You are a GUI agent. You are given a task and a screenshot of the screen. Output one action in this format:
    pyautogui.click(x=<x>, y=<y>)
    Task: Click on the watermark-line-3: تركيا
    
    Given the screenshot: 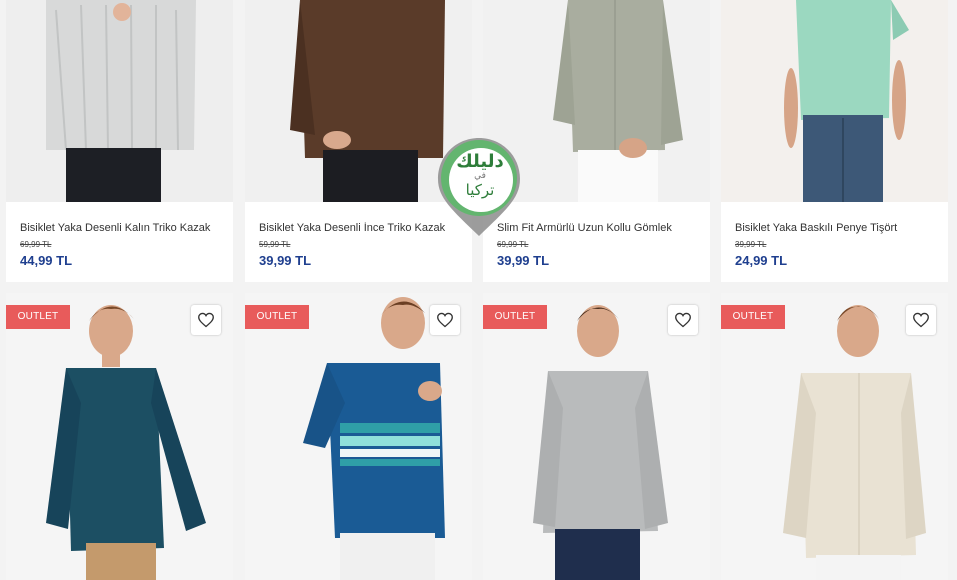 What is the action you would take?
    pyautogui.click(x=480, y=189)
    